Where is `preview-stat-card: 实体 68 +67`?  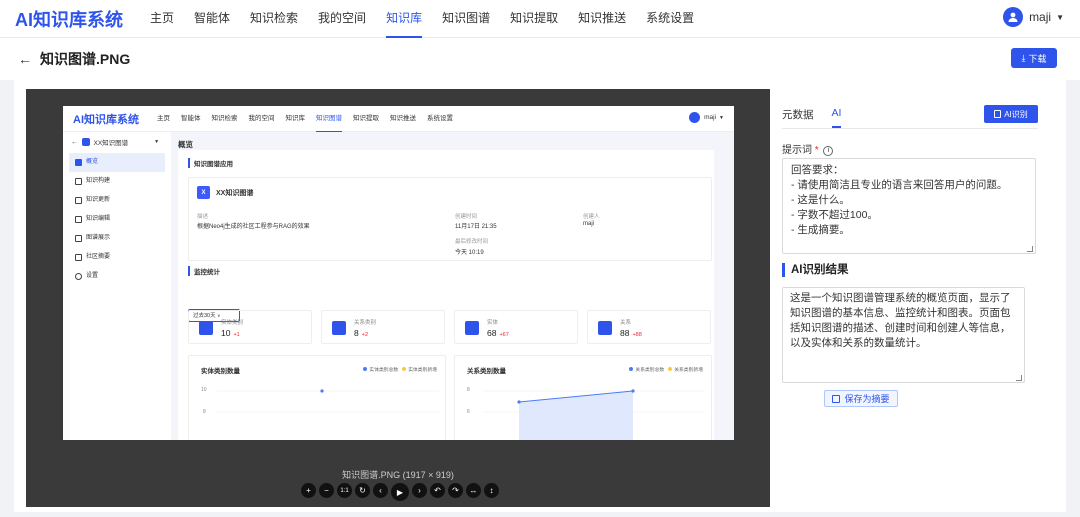 preview-stat-card: 实体 68 +67 is located at coordinates (516, 327).